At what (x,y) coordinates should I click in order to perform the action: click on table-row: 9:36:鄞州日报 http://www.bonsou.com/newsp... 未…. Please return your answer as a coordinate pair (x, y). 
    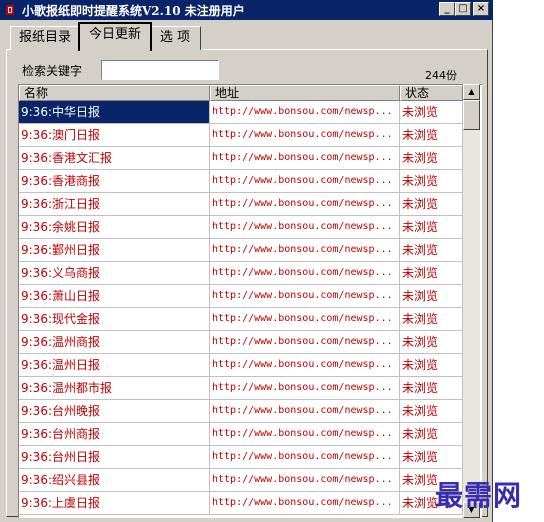
    Looking at the image, I should click on (241, 250).